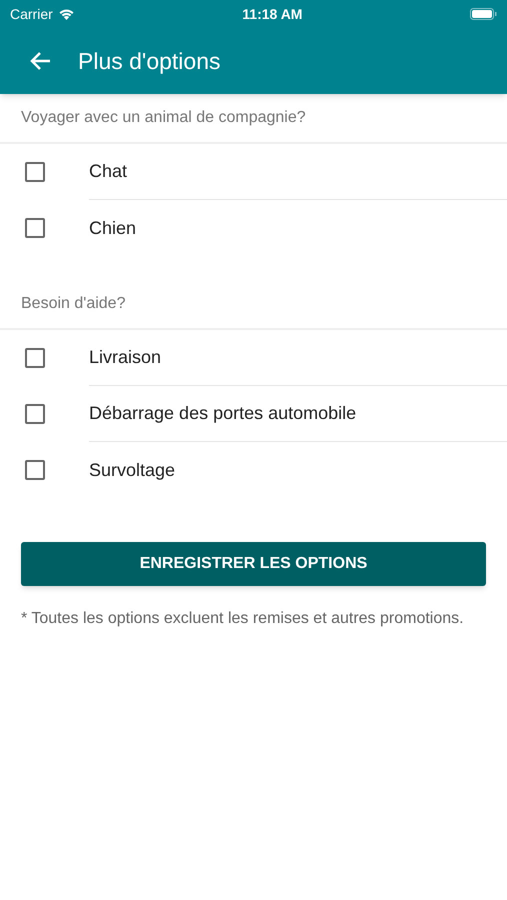  Describe the element at coordinates (132, 470) in the screenshot. I see `option-label: Survoltage` at that location.